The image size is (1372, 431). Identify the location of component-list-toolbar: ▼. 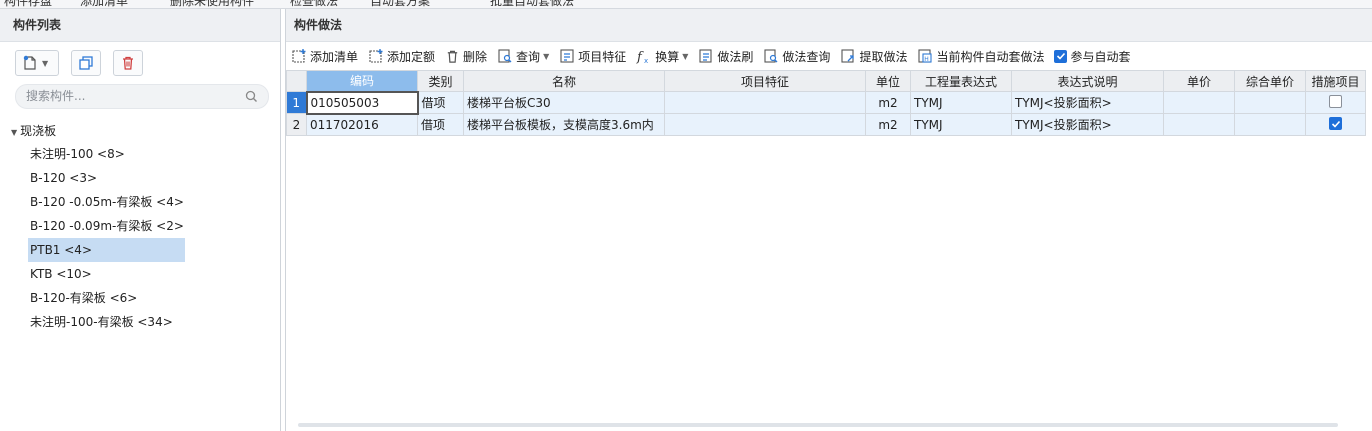
(79, 63).